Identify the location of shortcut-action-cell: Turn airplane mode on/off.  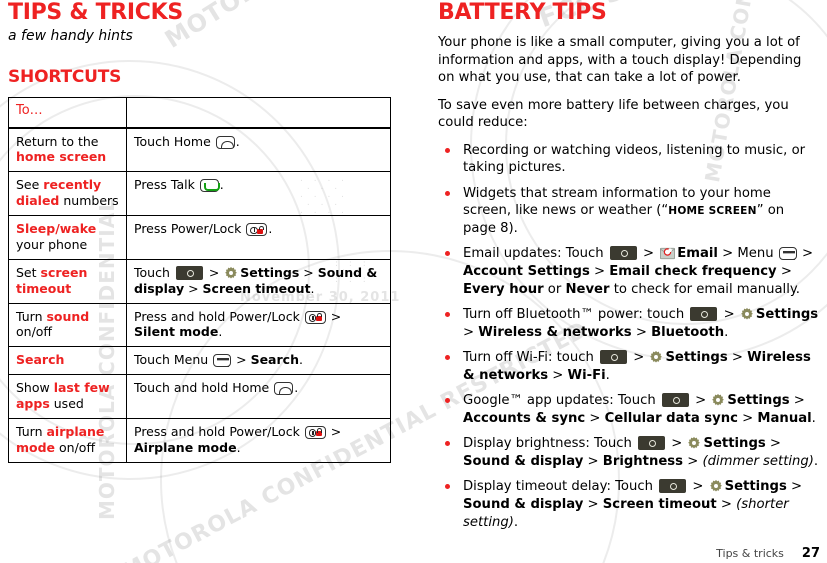
(67, 440).